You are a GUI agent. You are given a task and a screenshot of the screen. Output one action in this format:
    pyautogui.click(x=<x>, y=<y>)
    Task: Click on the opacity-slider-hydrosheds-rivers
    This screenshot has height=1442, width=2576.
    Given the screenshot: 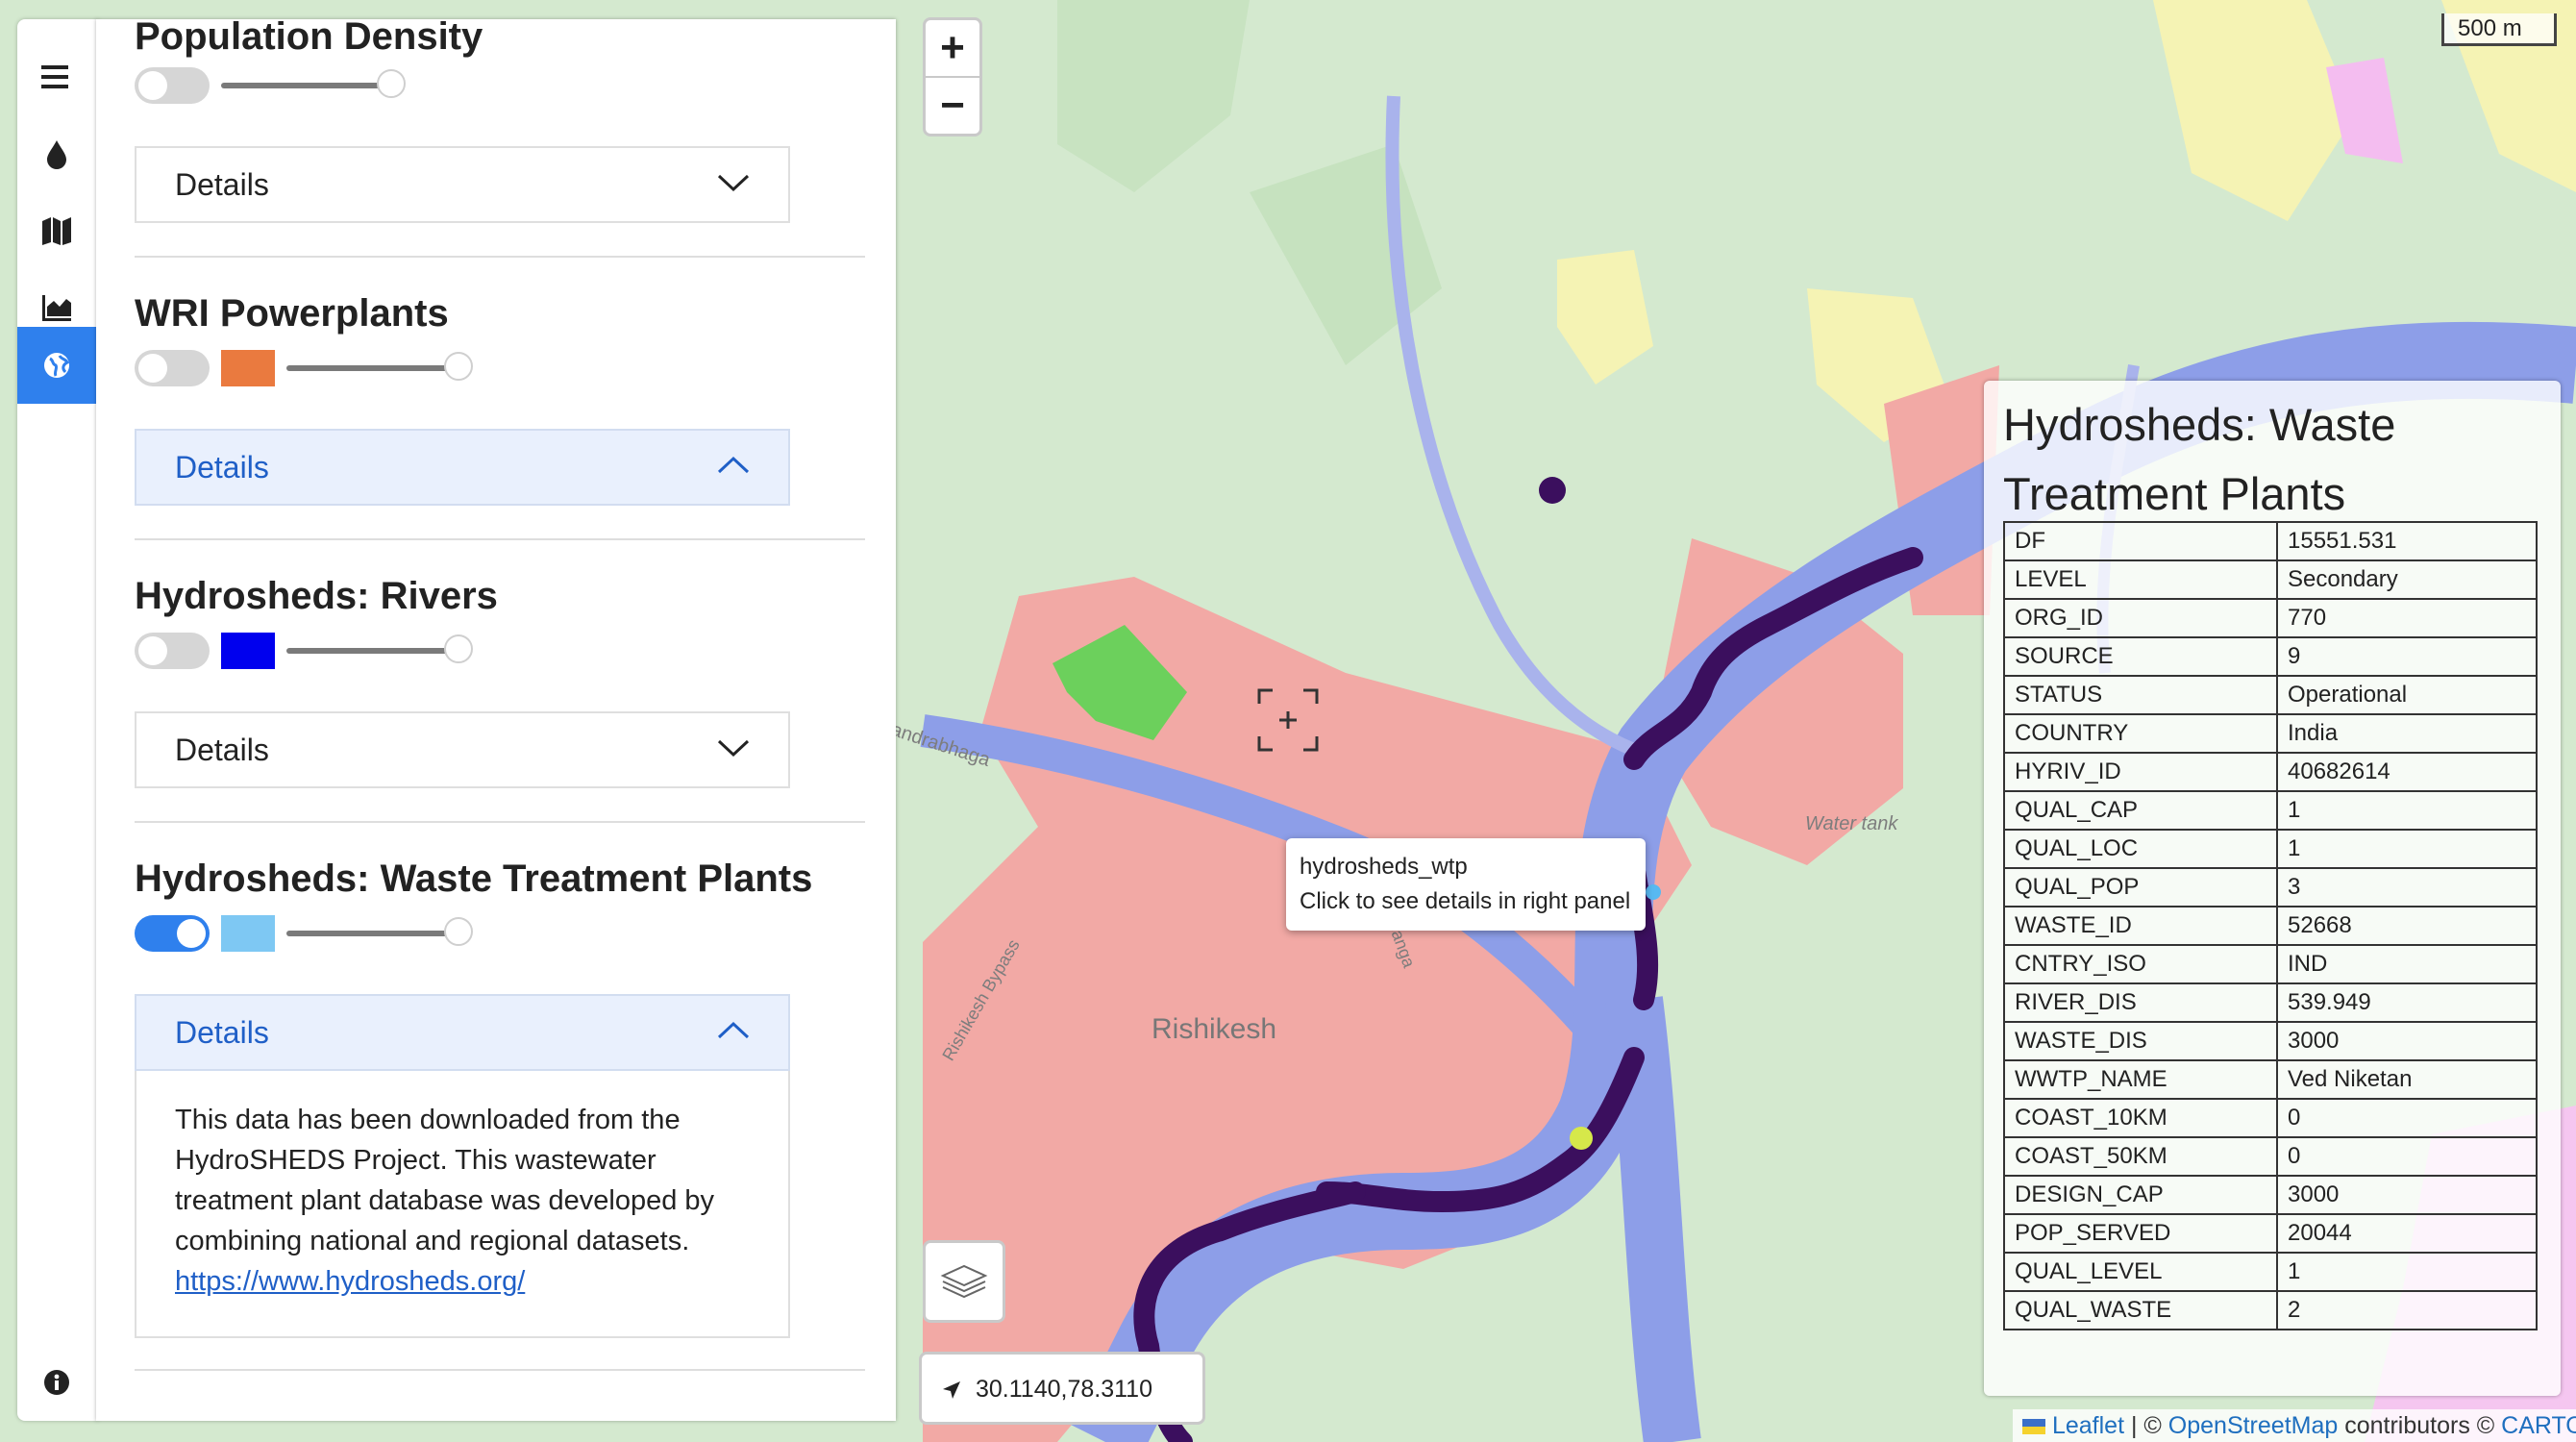 What is the action you would take?
    pyautogui.click(x=379, y=648)
    